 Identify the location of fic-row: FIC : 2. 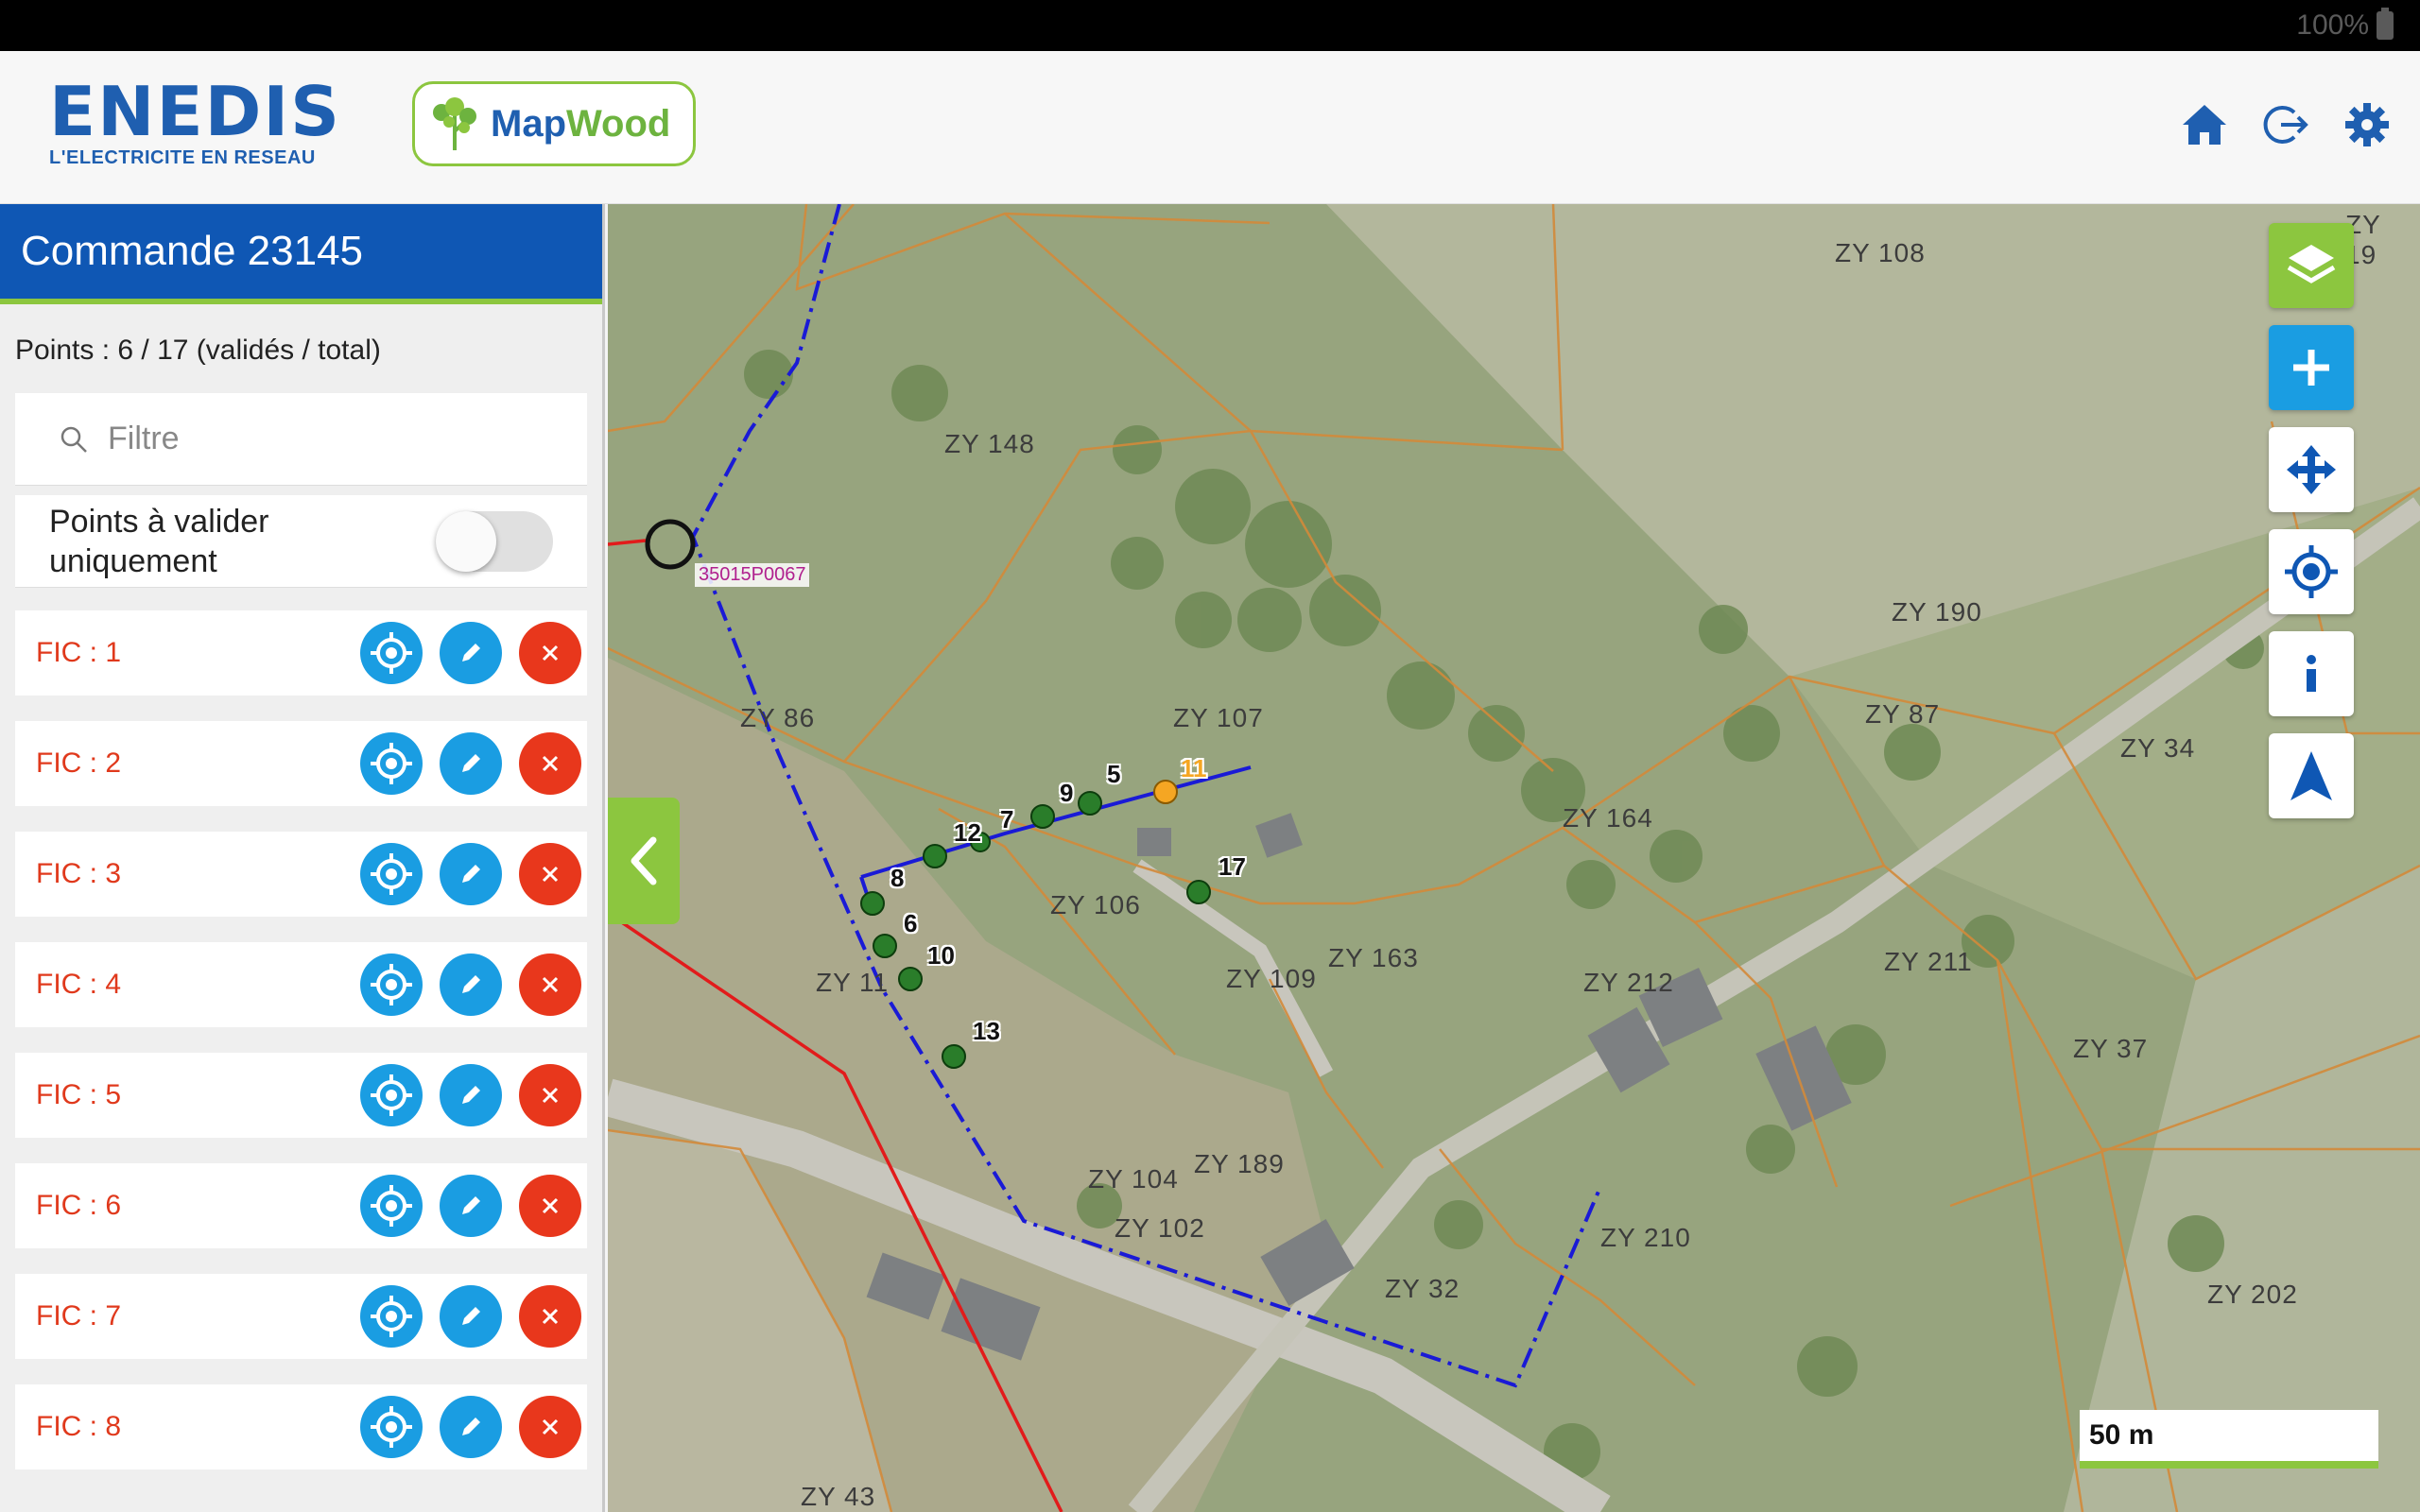
(301, 763).